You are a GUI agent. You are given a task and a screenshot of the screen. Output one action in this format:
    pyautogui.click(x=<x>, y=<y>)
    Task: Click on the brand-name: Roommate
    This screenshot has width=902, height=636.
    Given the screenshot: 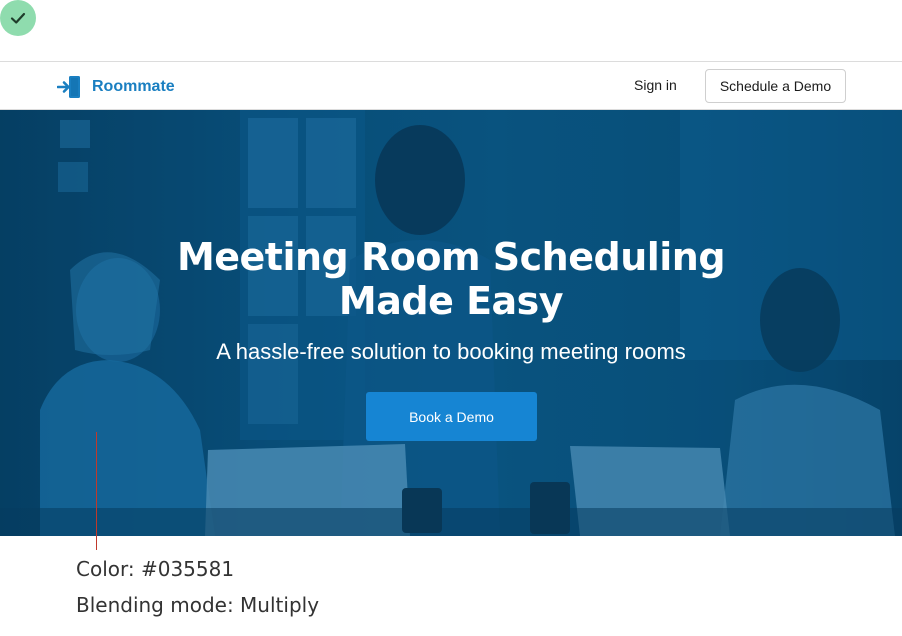 What is the action you would take?
    pyautogui.click(x=133, y=86)
    